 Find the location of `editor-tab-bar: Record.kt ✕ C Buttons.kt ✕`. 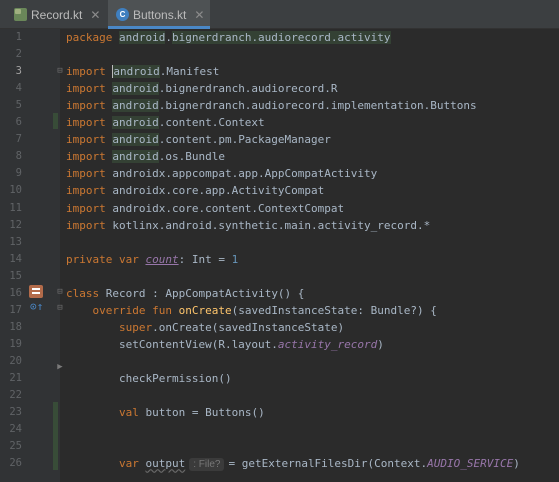

editor-tab-bar: Record.kt ✕ C Buttons.kt ✕ is located at coordinates (279, 14).